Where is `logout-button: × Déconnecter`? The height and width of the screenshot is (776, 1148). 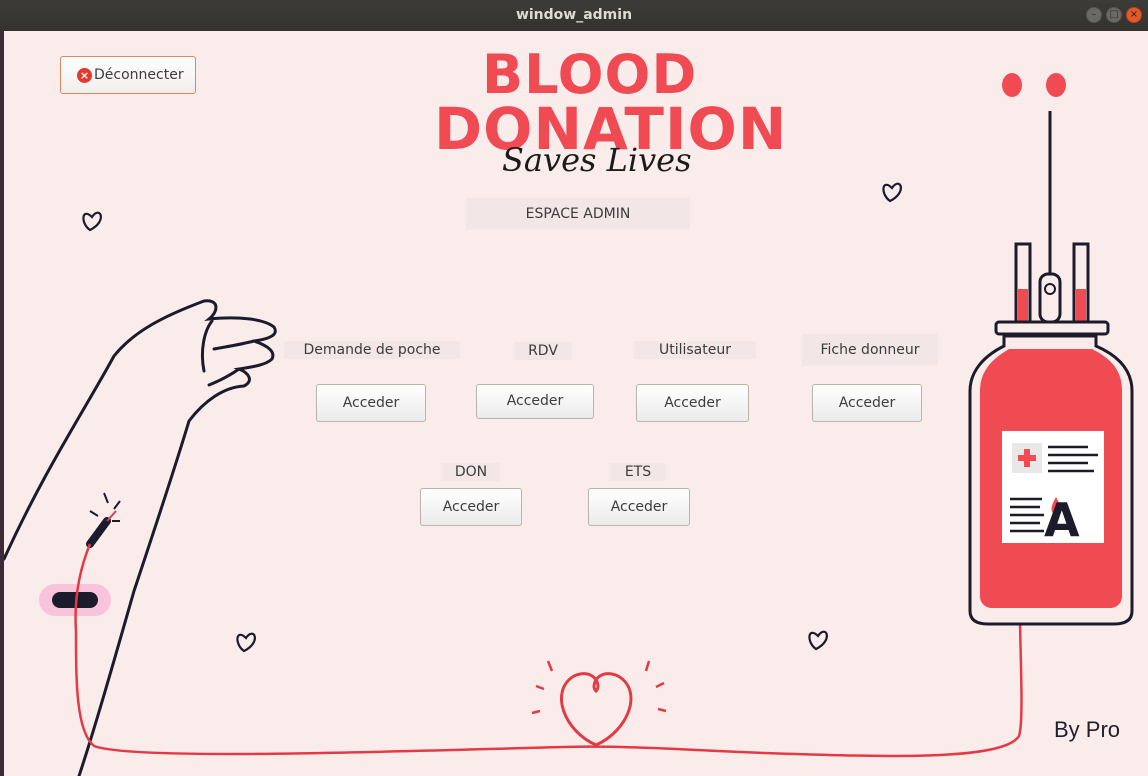 logout-button: × Déconnecter is located at coordinates (128, 75).